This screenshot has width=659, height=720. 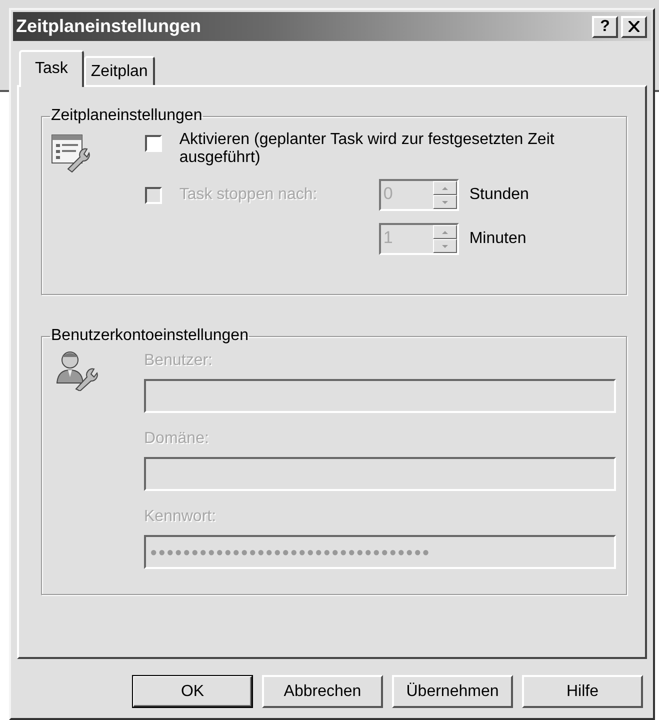 I want to click on close-icon, so click(x=634, y=26).